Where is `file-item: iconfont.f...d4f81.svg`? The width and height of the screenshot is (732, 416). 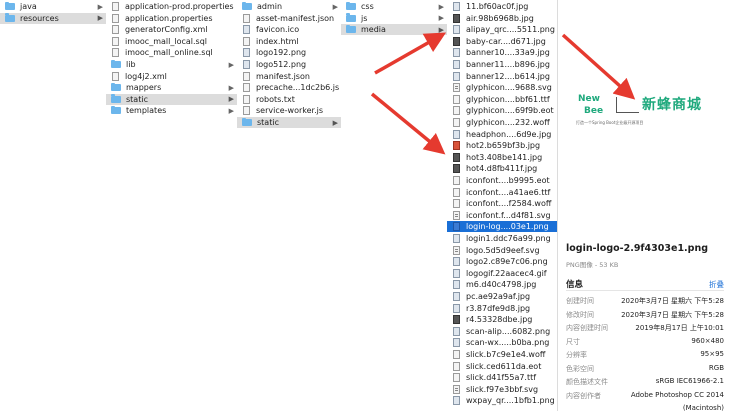
file-item: iconfont.f...d4f81.svg is located at coordinates (502, 215).